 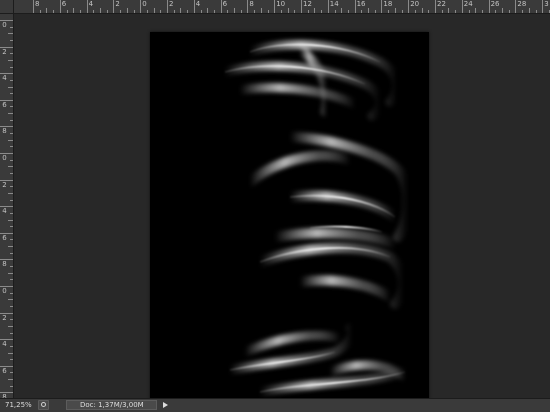 I want to click on horizontal-ruler: 8 6 4 2 0 2 4 6 8 10 12 14 16 18 20 22 24 26 28 3, so click(x=282, y=7).